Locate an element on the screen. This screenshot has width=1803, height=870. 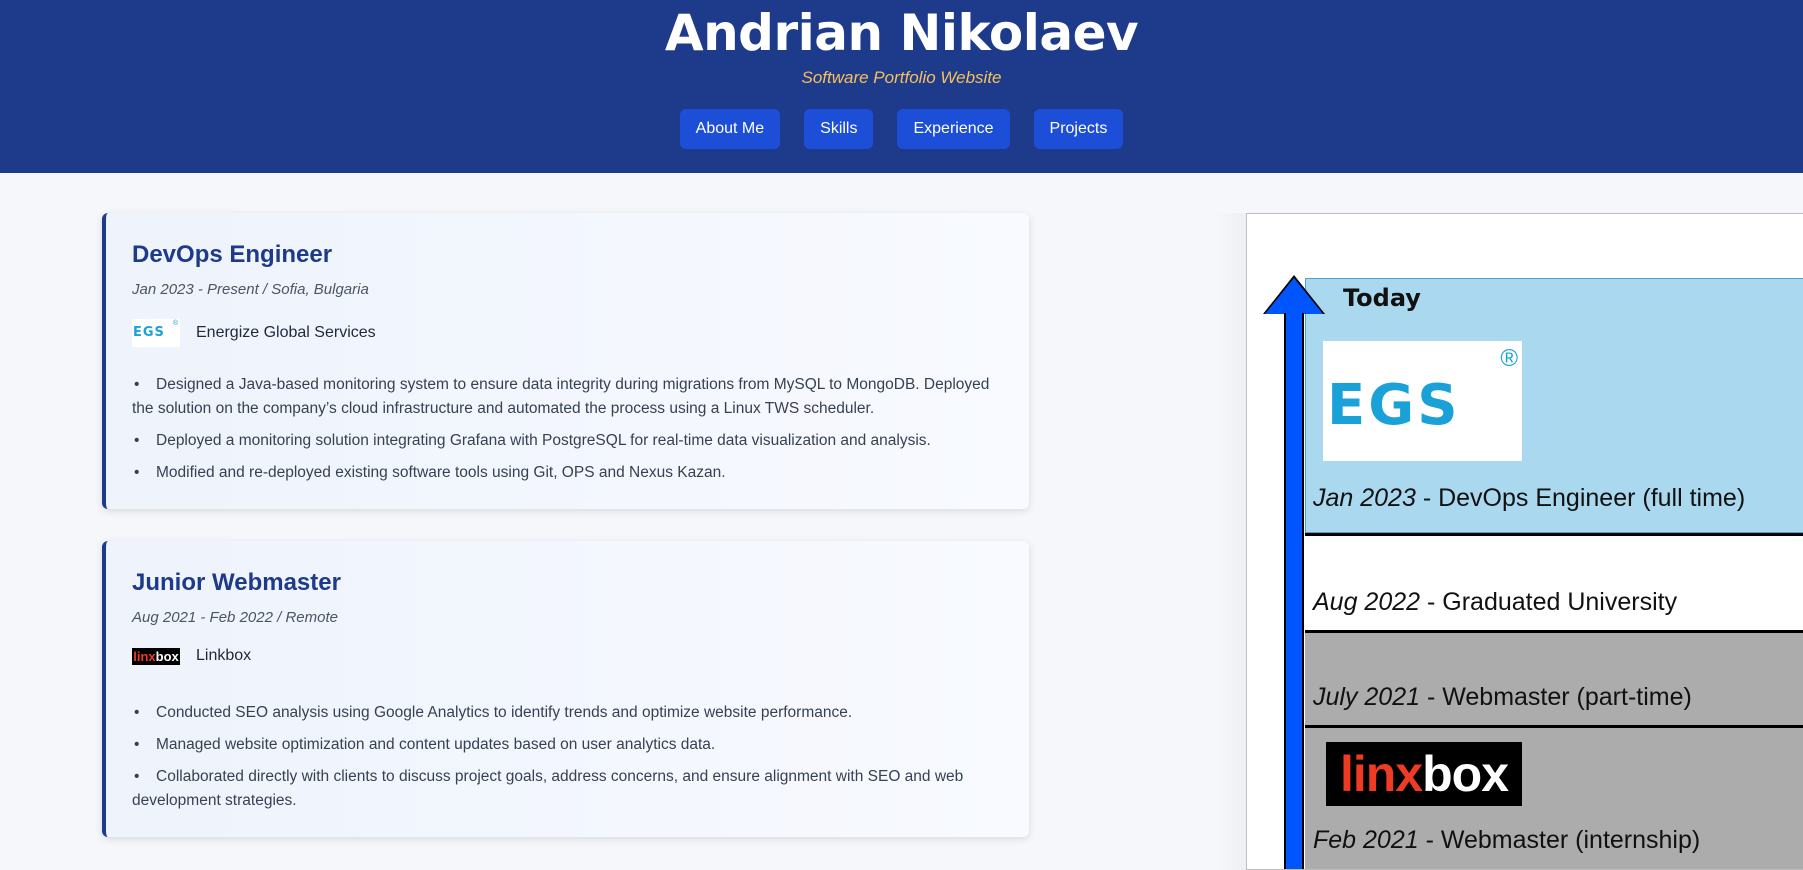
job-title: Junior Webmaster is located at coordinates (236, 582).